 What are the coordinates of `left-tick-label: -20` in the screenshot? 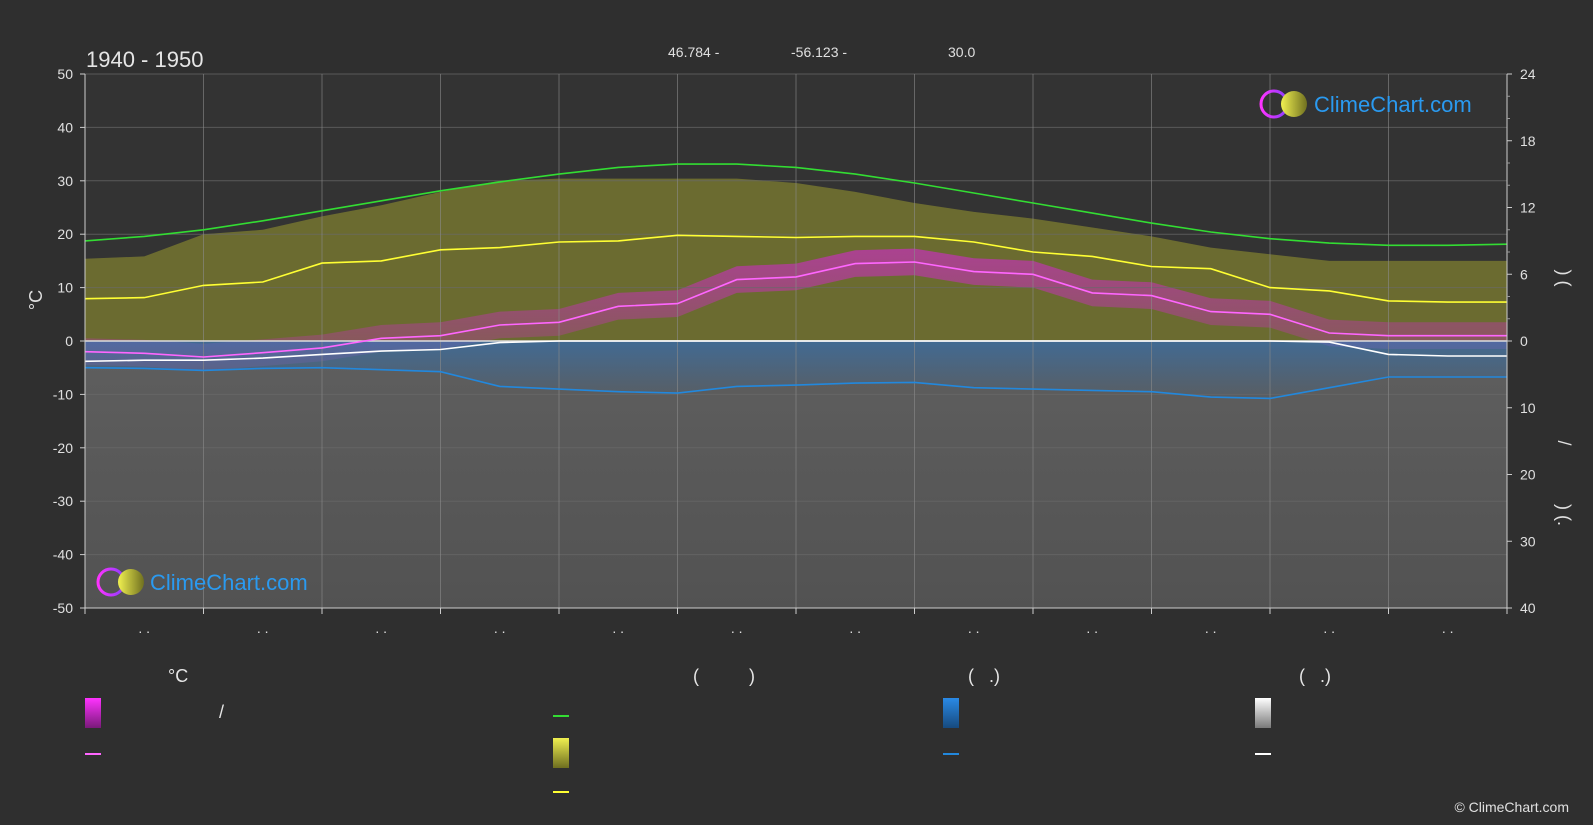 It's located at (63, 448).